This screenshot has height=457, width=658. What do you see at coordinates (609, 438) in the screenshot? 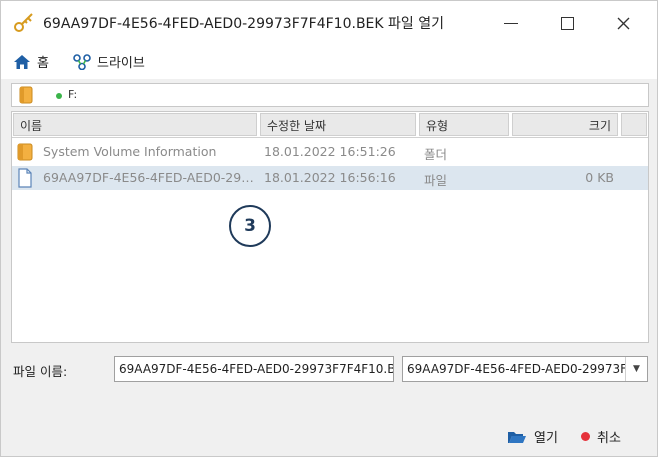
I see `cancel-label: 취소` at bounding box center [609, 438].